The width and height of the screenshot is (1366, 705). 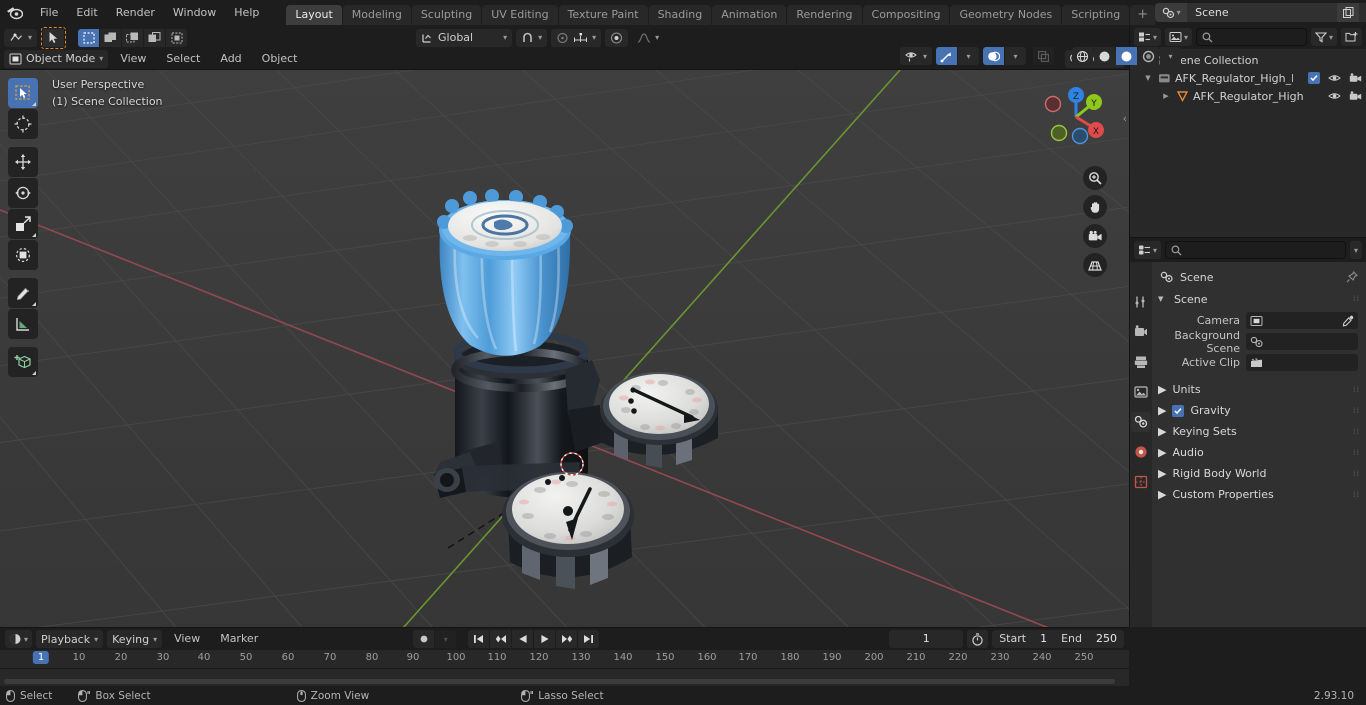 What do you see at coordinates (1171, 56) in the screenshot?
I see `shading-options-icon: ▾` at bounding box center [1171, 56].